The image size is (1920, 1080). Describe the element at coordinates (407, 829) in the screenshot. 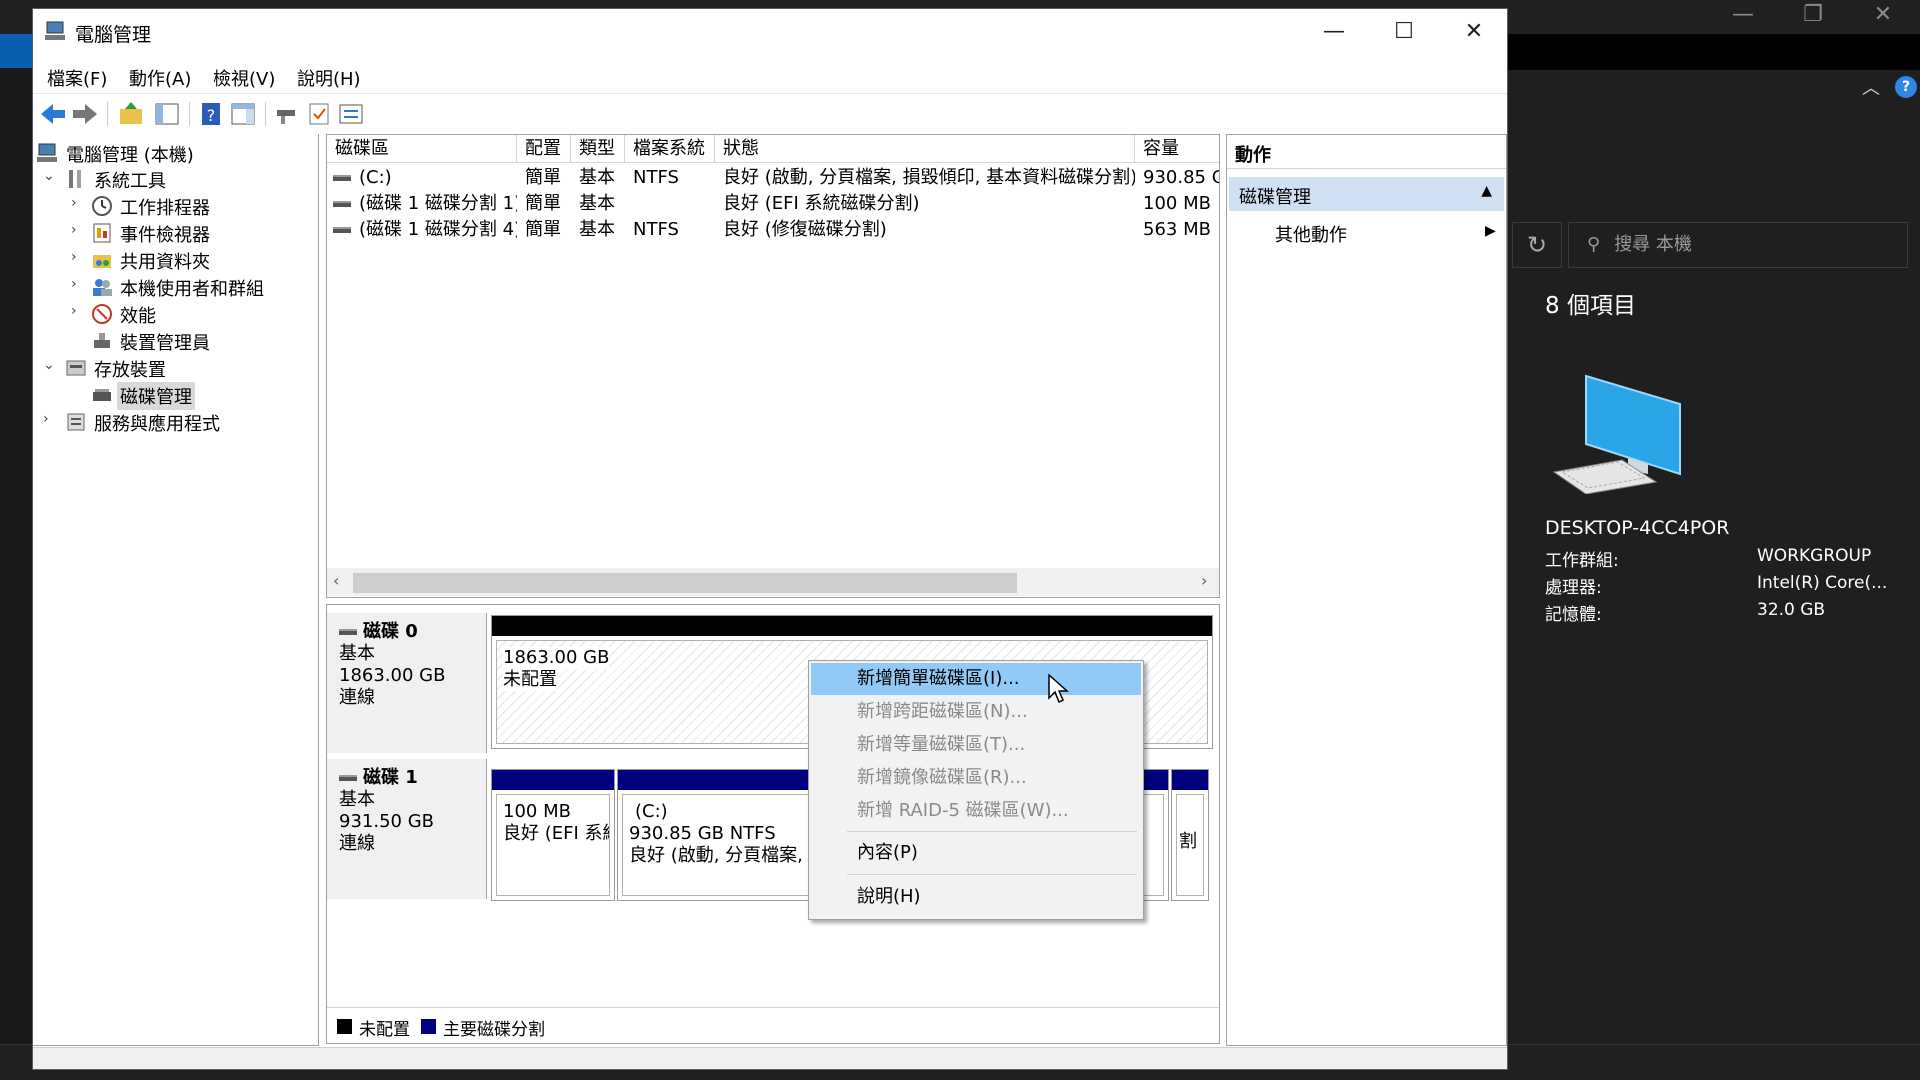

I see `disk1-label: 磁碟 1 基本 931.50 GB 連線` at that location.